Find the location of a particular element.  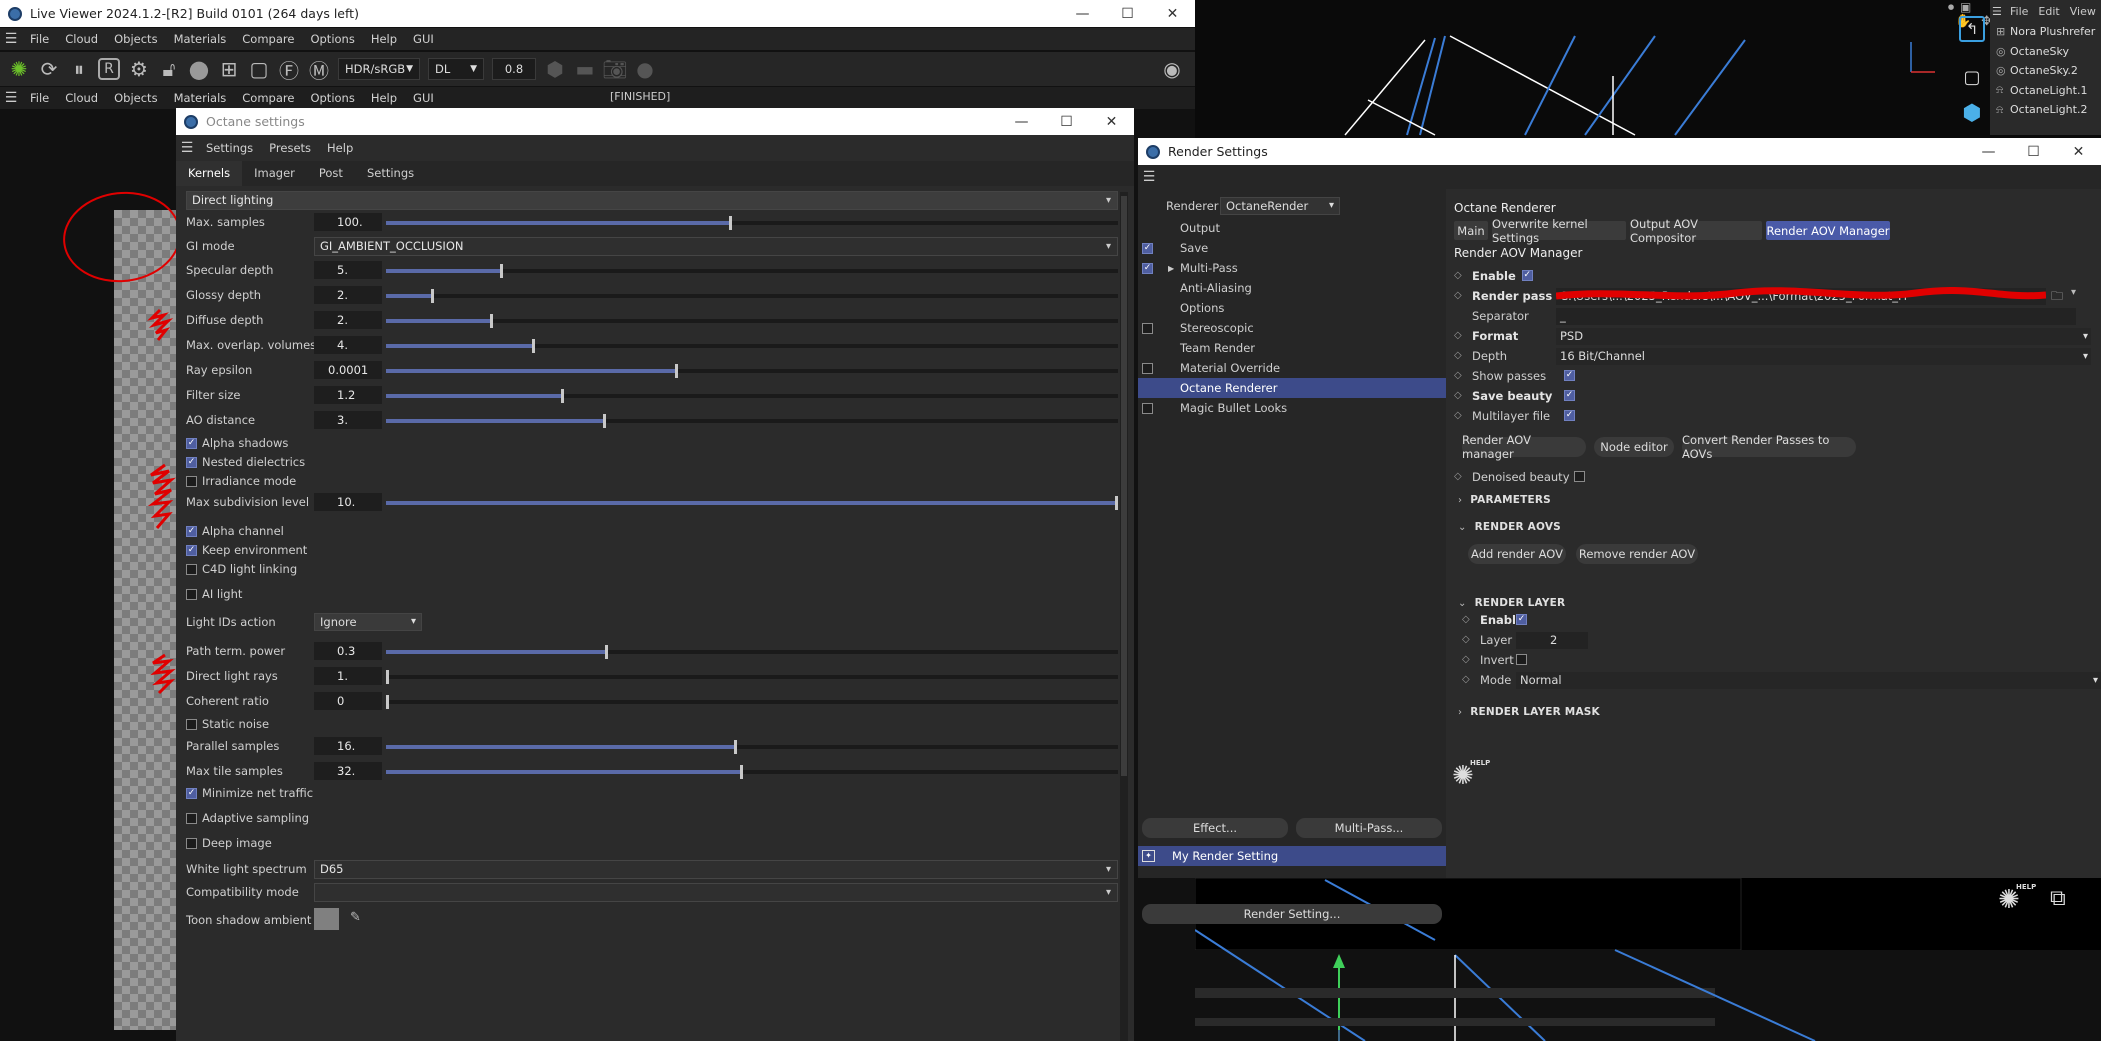

render-settings-titlebar: Render Settings — ☐ ✕ is located at coordinates (1619, 151).